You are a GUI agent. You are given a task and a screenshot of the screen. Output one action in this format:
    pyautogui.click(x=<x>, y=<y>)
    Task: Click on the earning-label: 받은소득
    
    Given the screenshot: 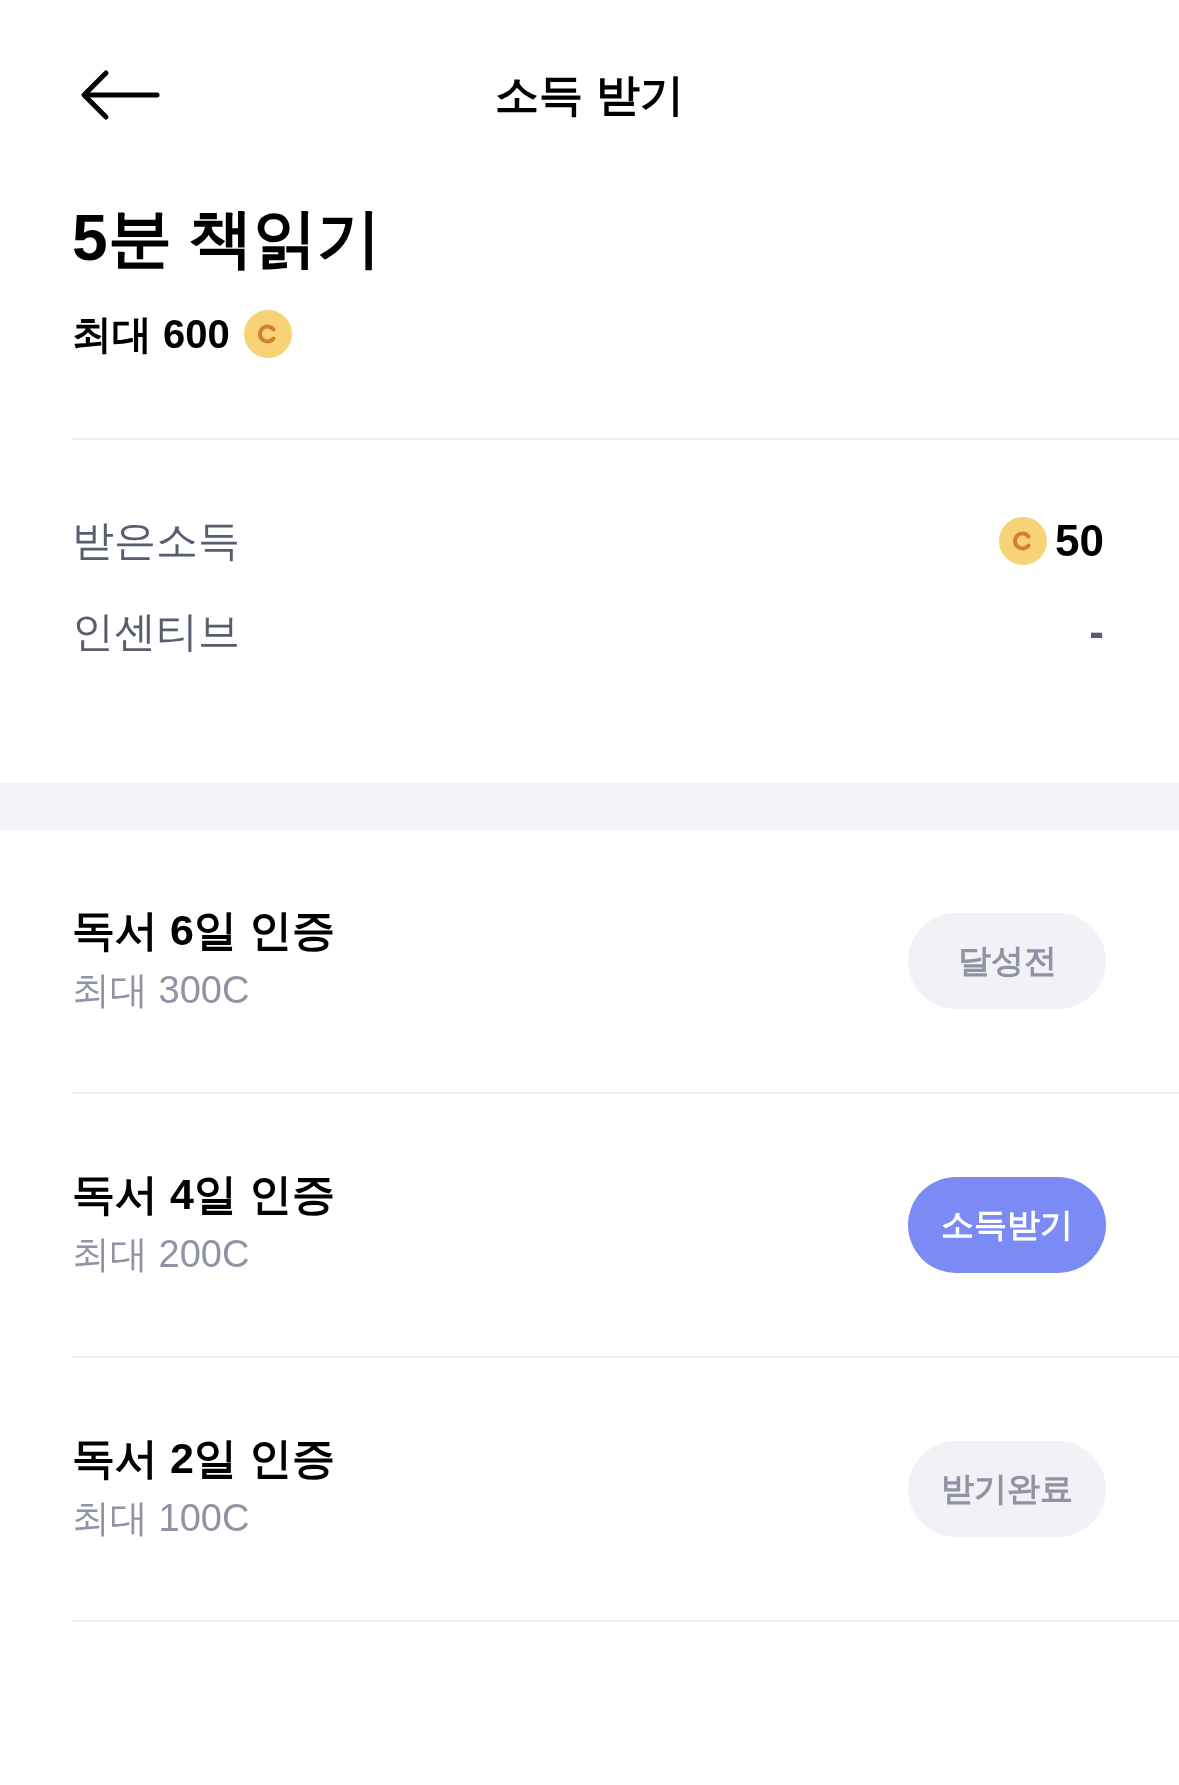 What is the action you would take?
    pyautogui.click(x=156, y=541)
    